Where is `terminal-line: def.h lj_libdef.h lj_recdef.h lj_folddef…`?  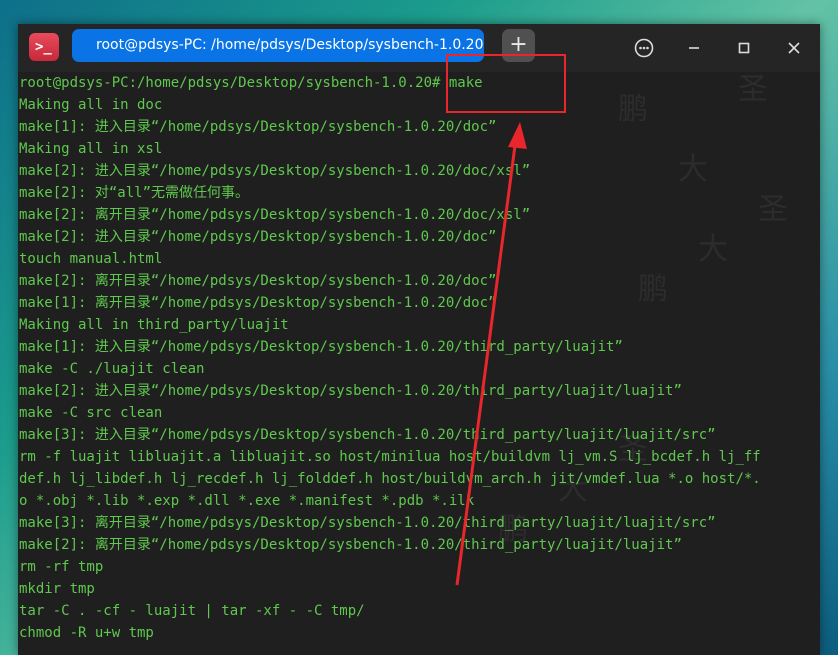 terminal-line: def.h lj_libdef.h lj_recdef.h lj_folddef… is located at coordinates (390, 479).